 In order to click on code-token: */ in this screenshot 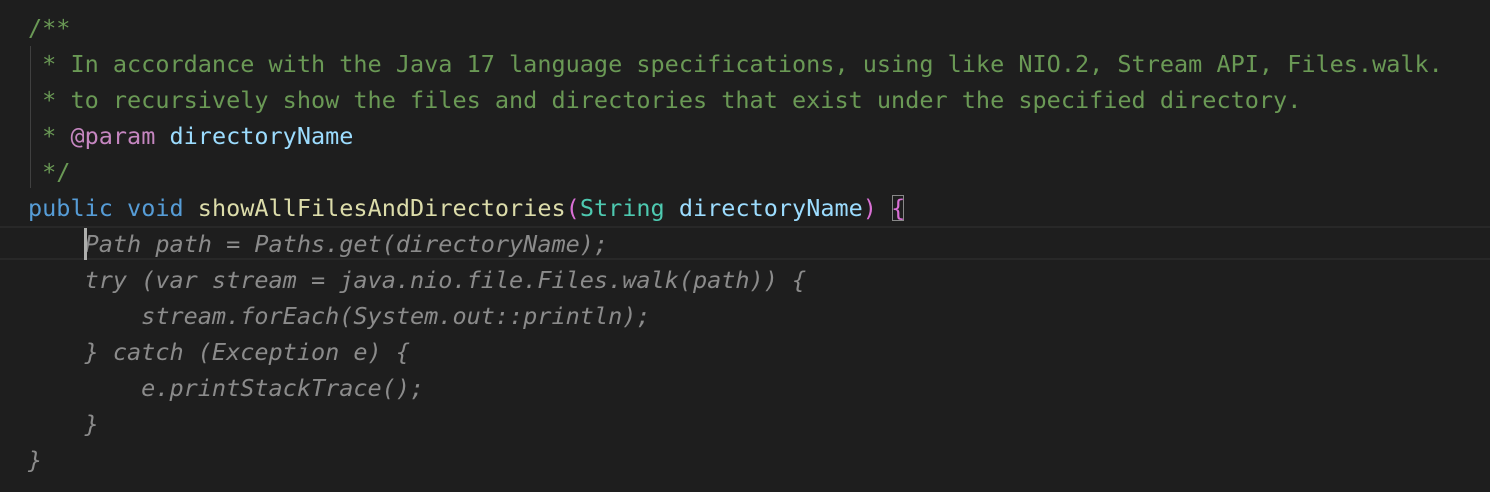, I will do `click(49, 172)`.